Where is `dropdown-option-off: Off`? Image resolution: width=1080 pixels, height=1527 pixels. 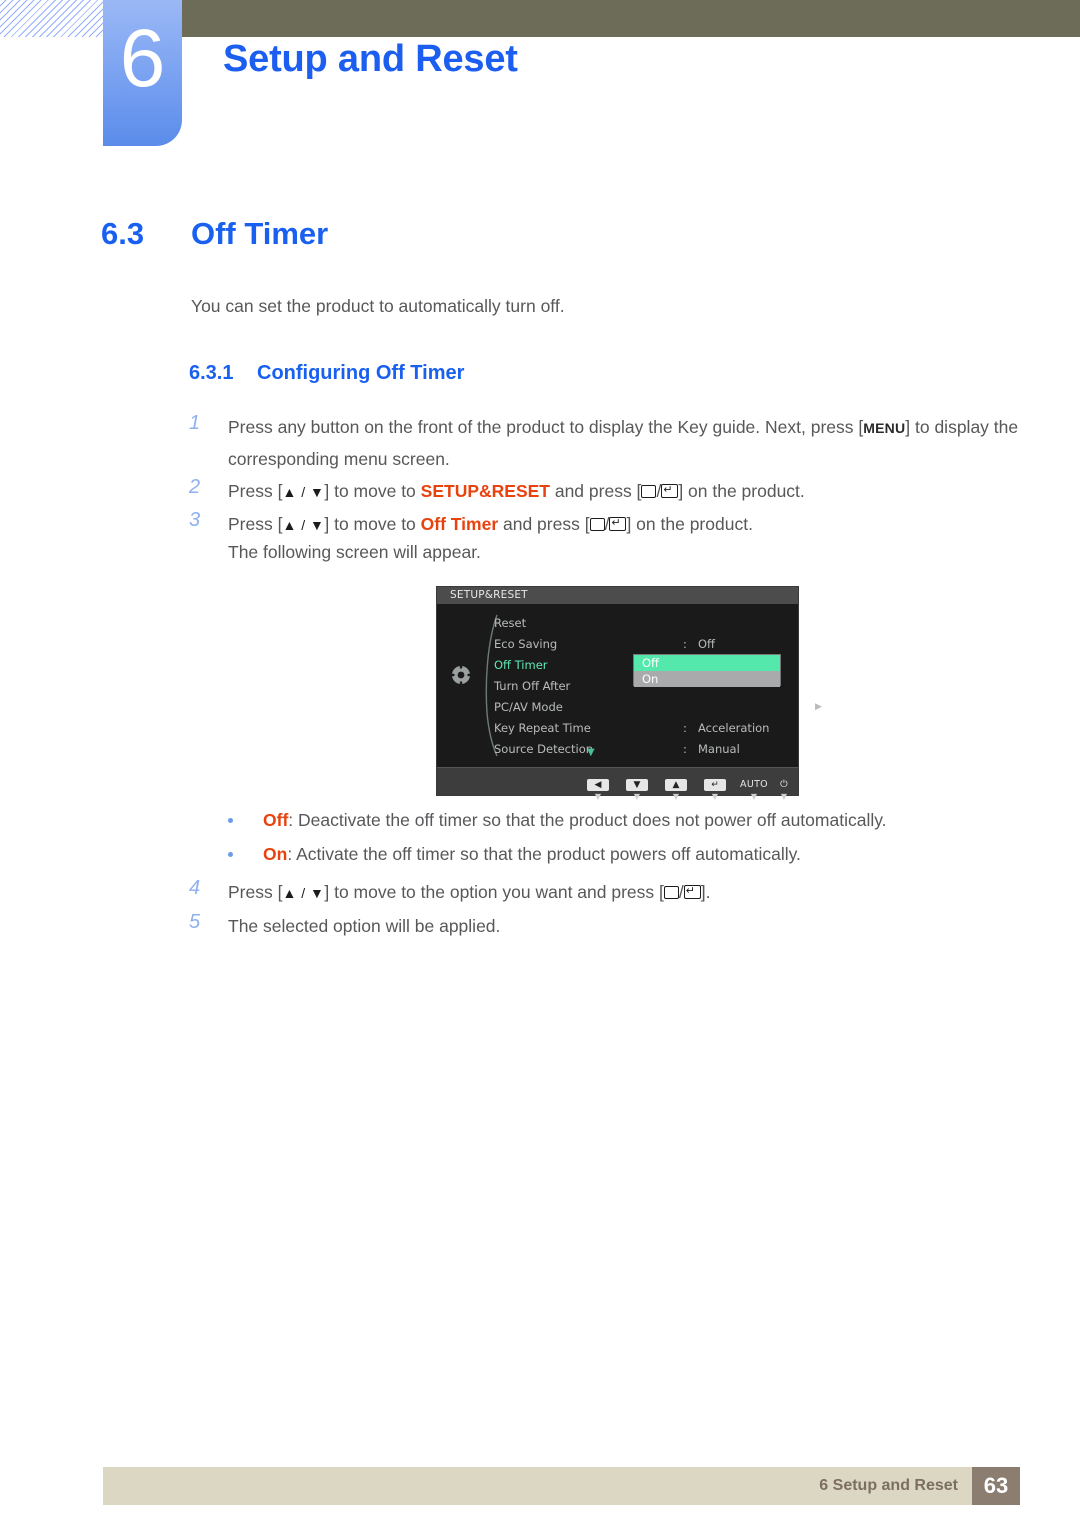
dropdown-option-off: Off is located at coordinates (707, 663).